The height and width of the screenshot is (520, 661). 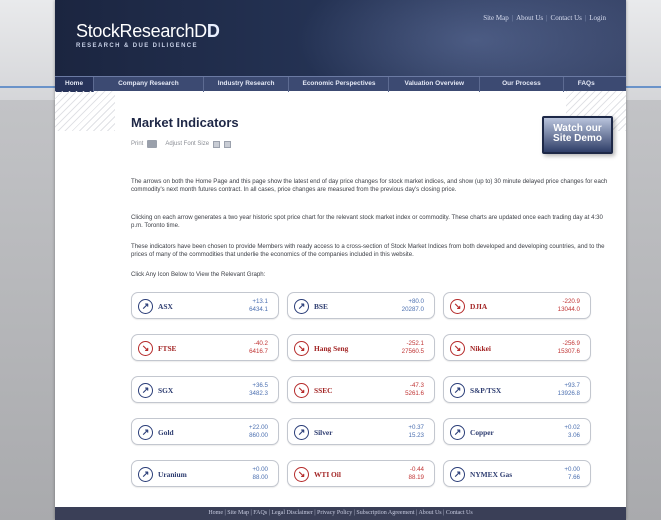 What do you see at coordinates (247, 84) in the screenshot?
I see `nav-industry-research: Industry Research` at bounding box center [247, 84].